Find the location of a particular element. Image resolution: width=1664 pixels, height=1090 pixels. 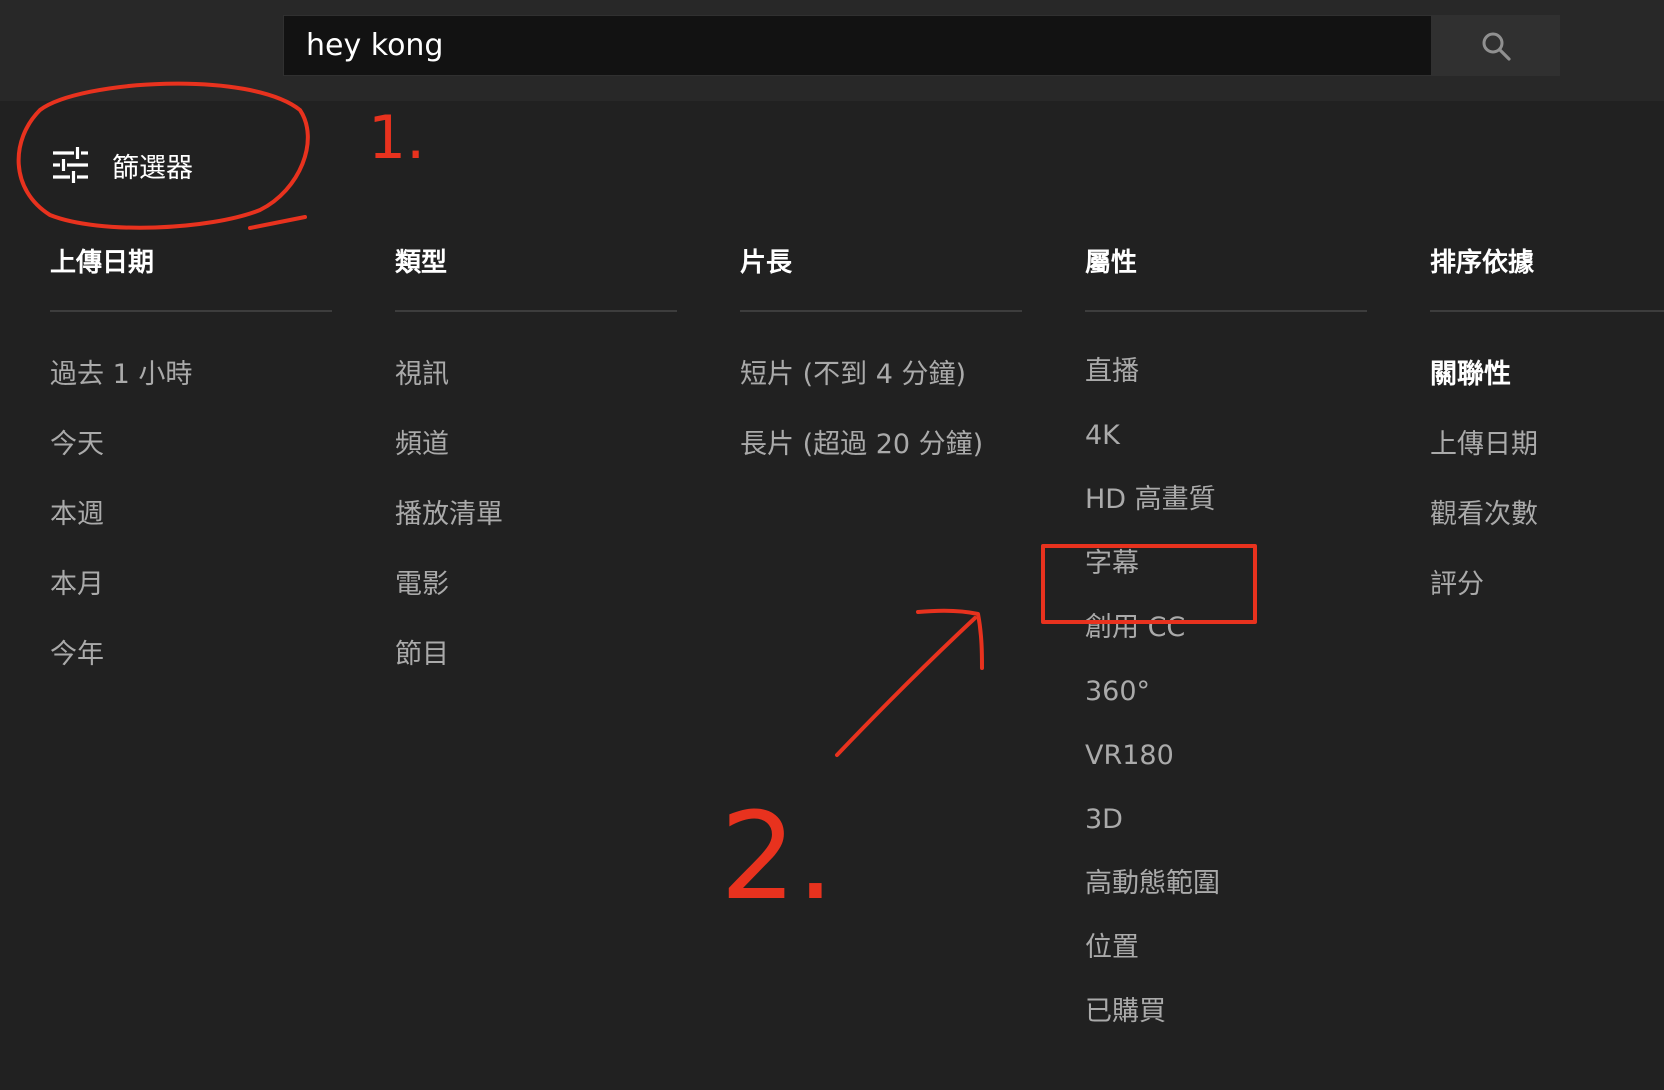

filter-option: 直播 is located at coordinates (1226, 372).